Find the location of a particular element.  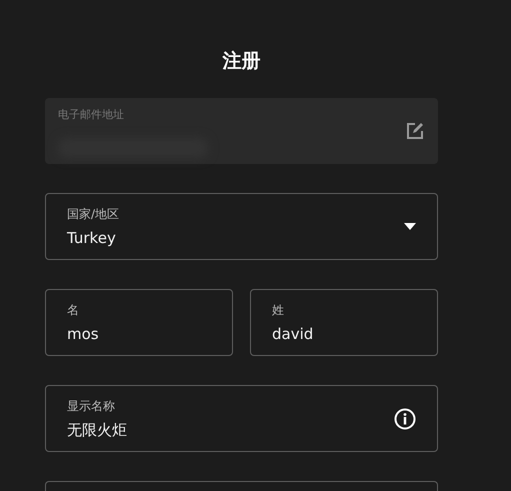

page-title: 注册 is located at coordinates (241, 61).